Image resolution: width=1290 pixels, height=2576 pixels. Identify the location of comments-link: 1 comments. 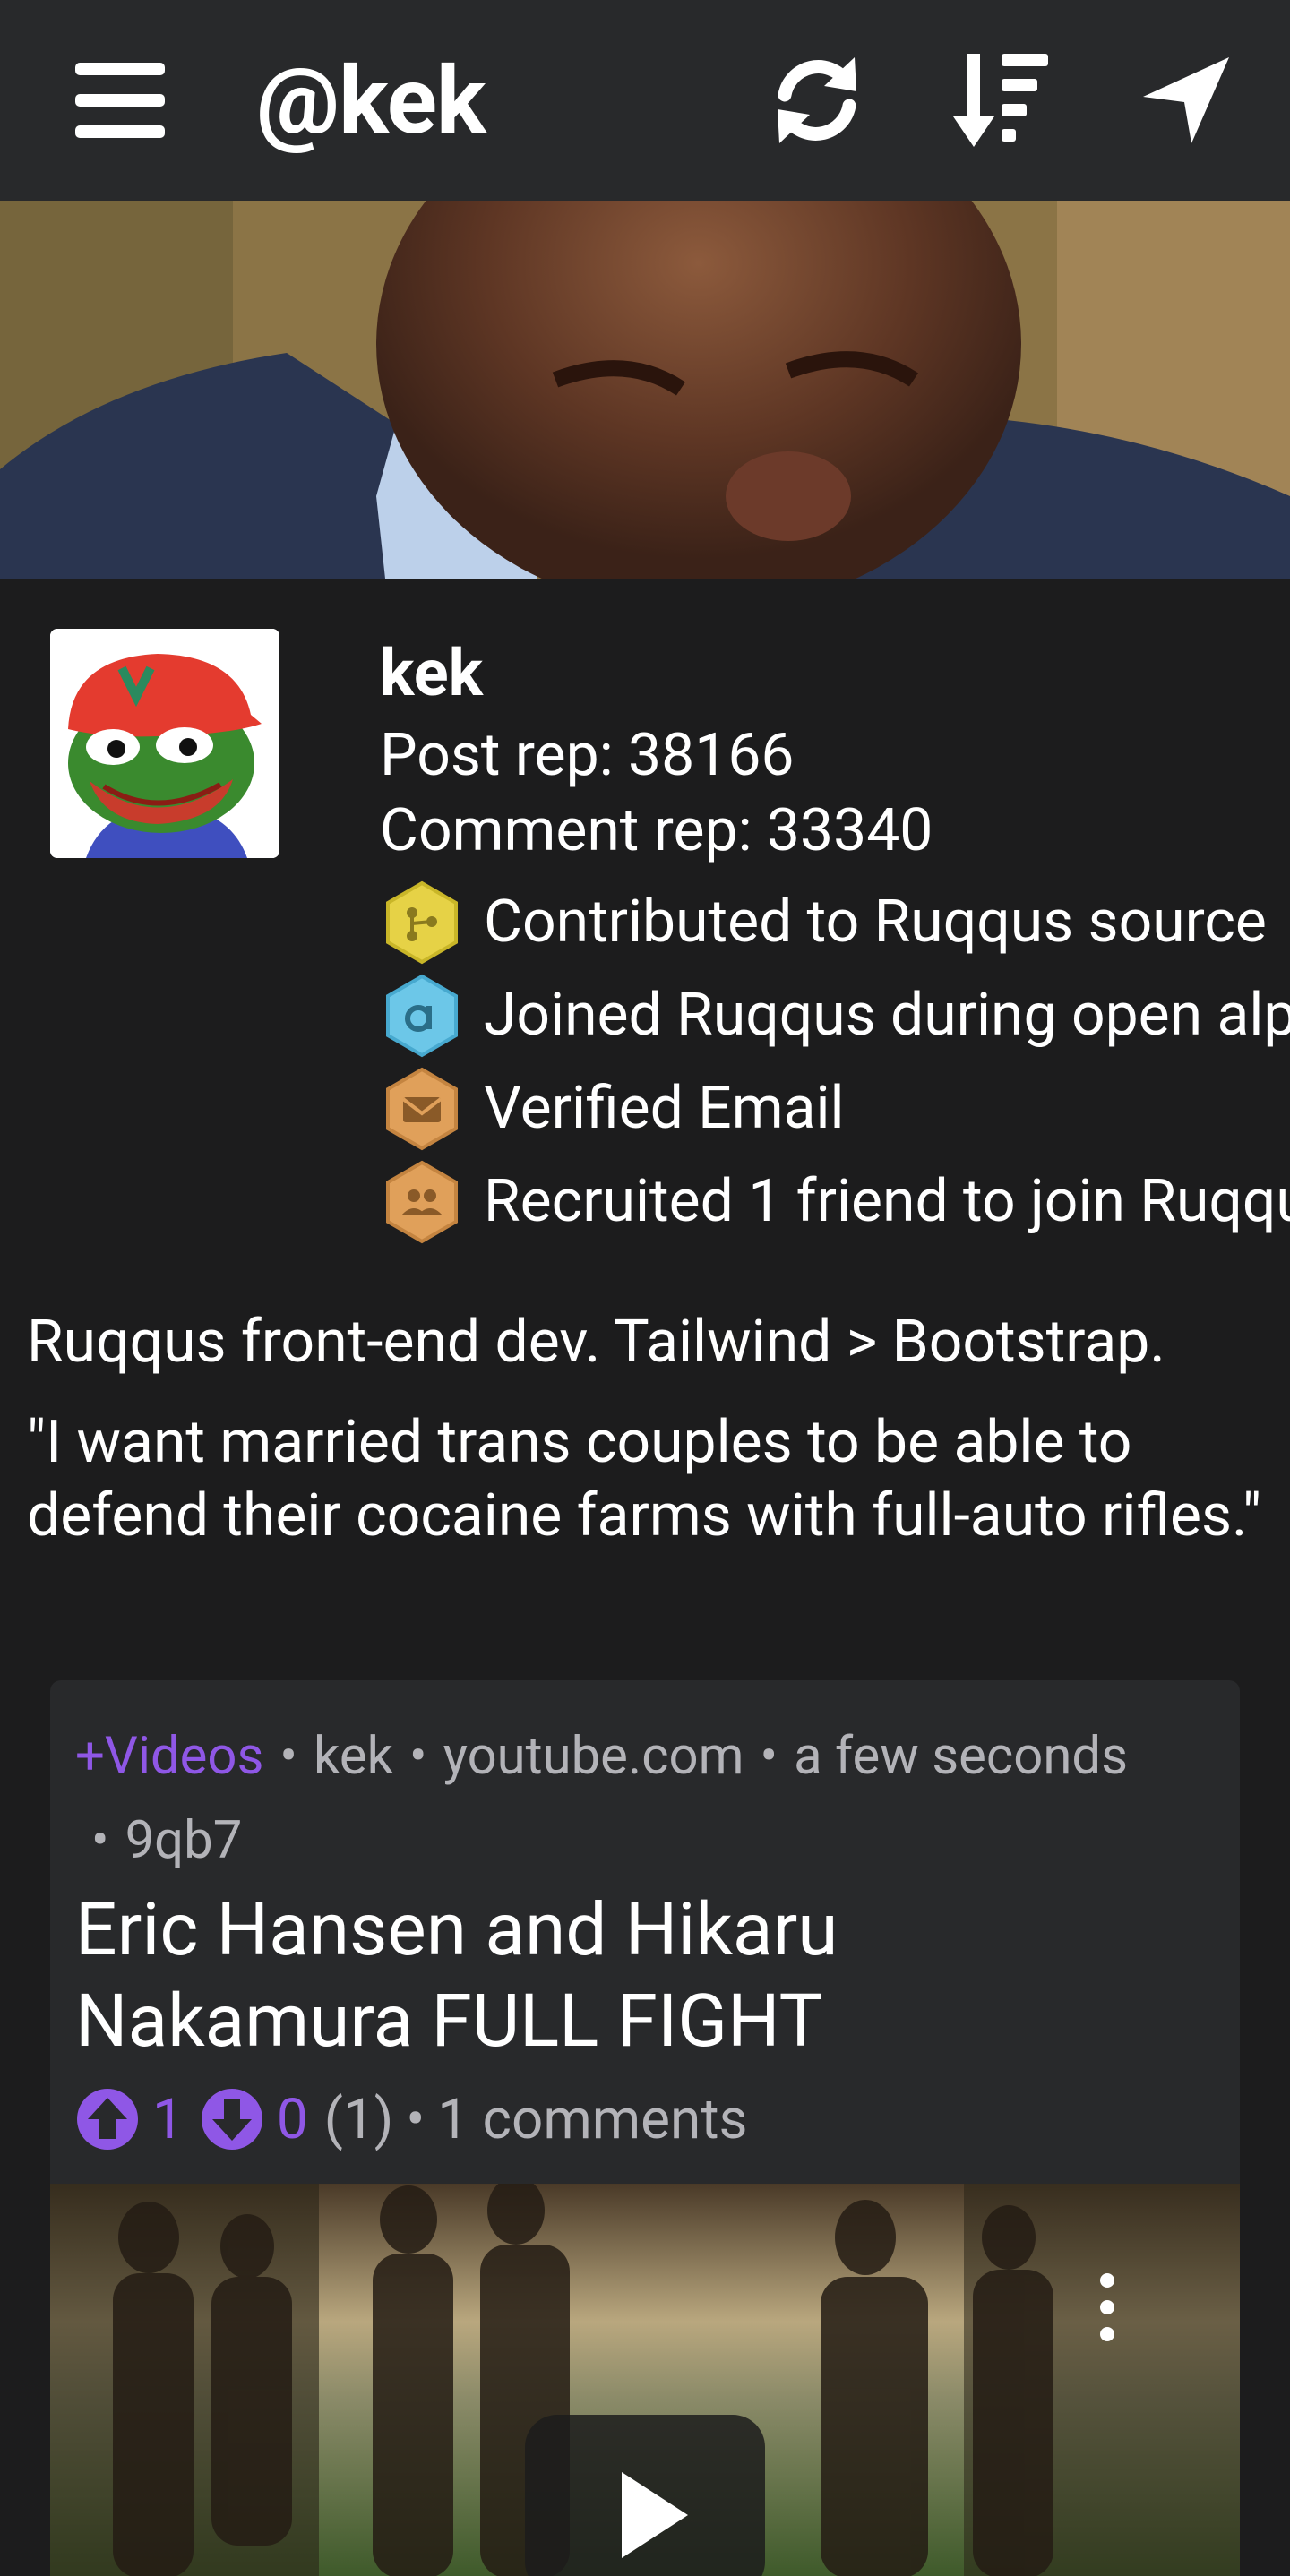
(592, 2119).